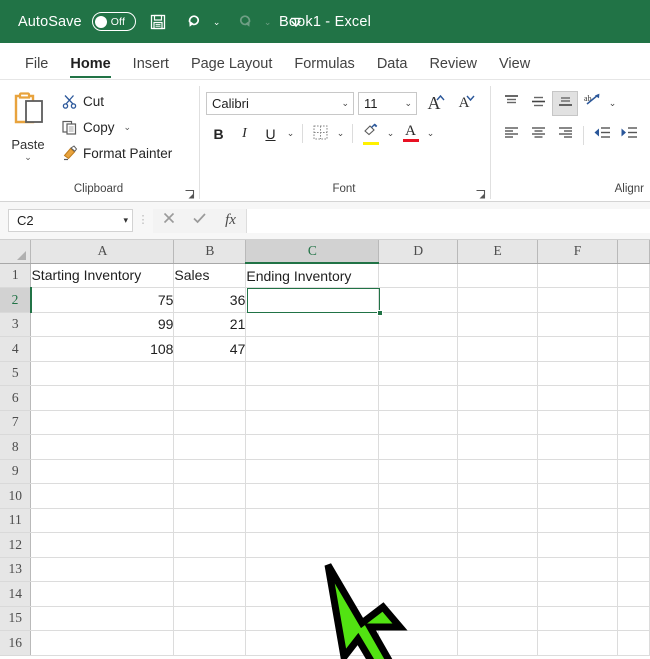 The width and height of the screenshot is (650, 659). I want to click on cell-b15, so click(210, 618).